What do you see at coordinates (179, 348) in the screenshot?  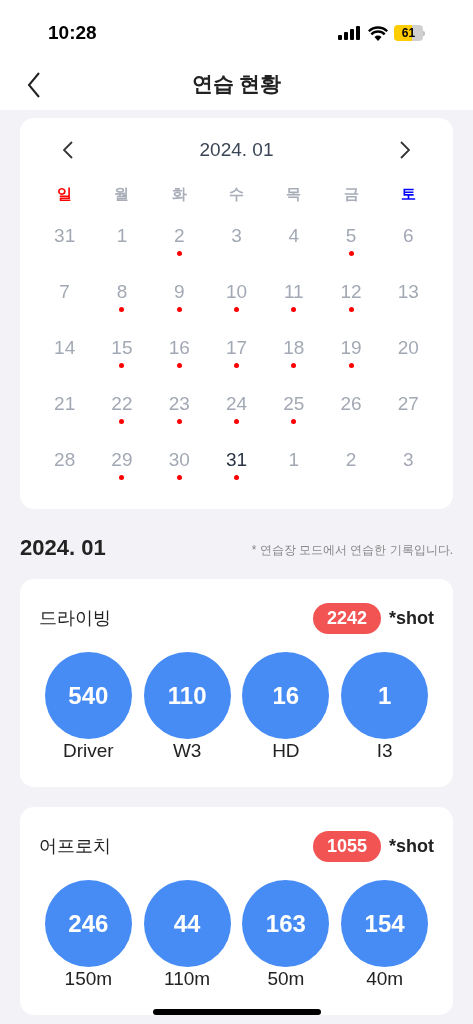 I see `calendar-day: 16` at bounding box center [179, 348].